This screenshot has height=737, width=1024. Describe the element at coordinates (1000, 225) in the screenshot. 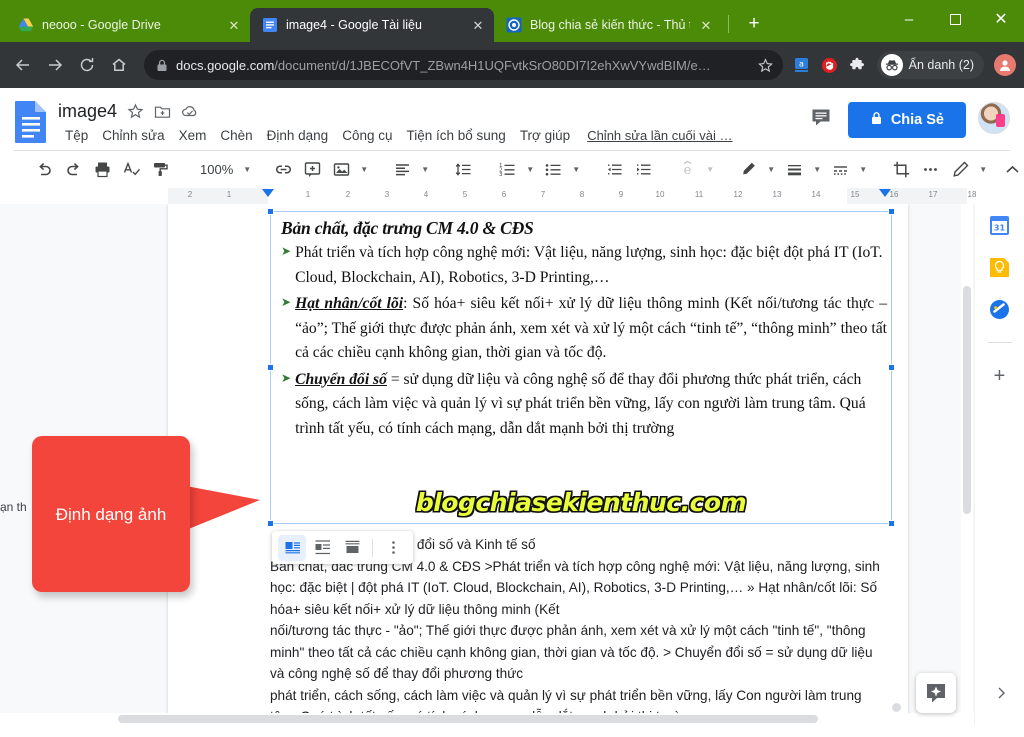

I see `google-calendar-icon: 31` at that location.